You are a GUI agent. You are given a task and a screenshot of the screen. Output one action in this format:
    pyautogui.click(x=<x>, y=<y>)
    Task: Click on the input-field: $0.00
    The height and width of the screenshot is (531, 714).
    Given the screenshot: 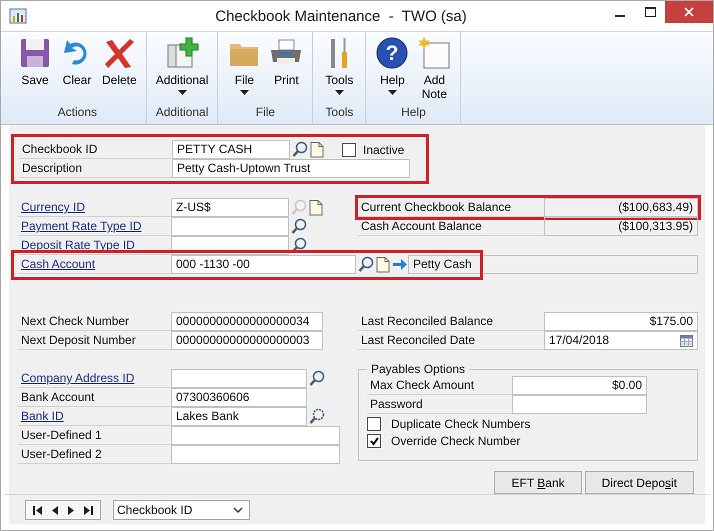 What is the action you would take?
    pyautogui.click(x=579, y=385)
    